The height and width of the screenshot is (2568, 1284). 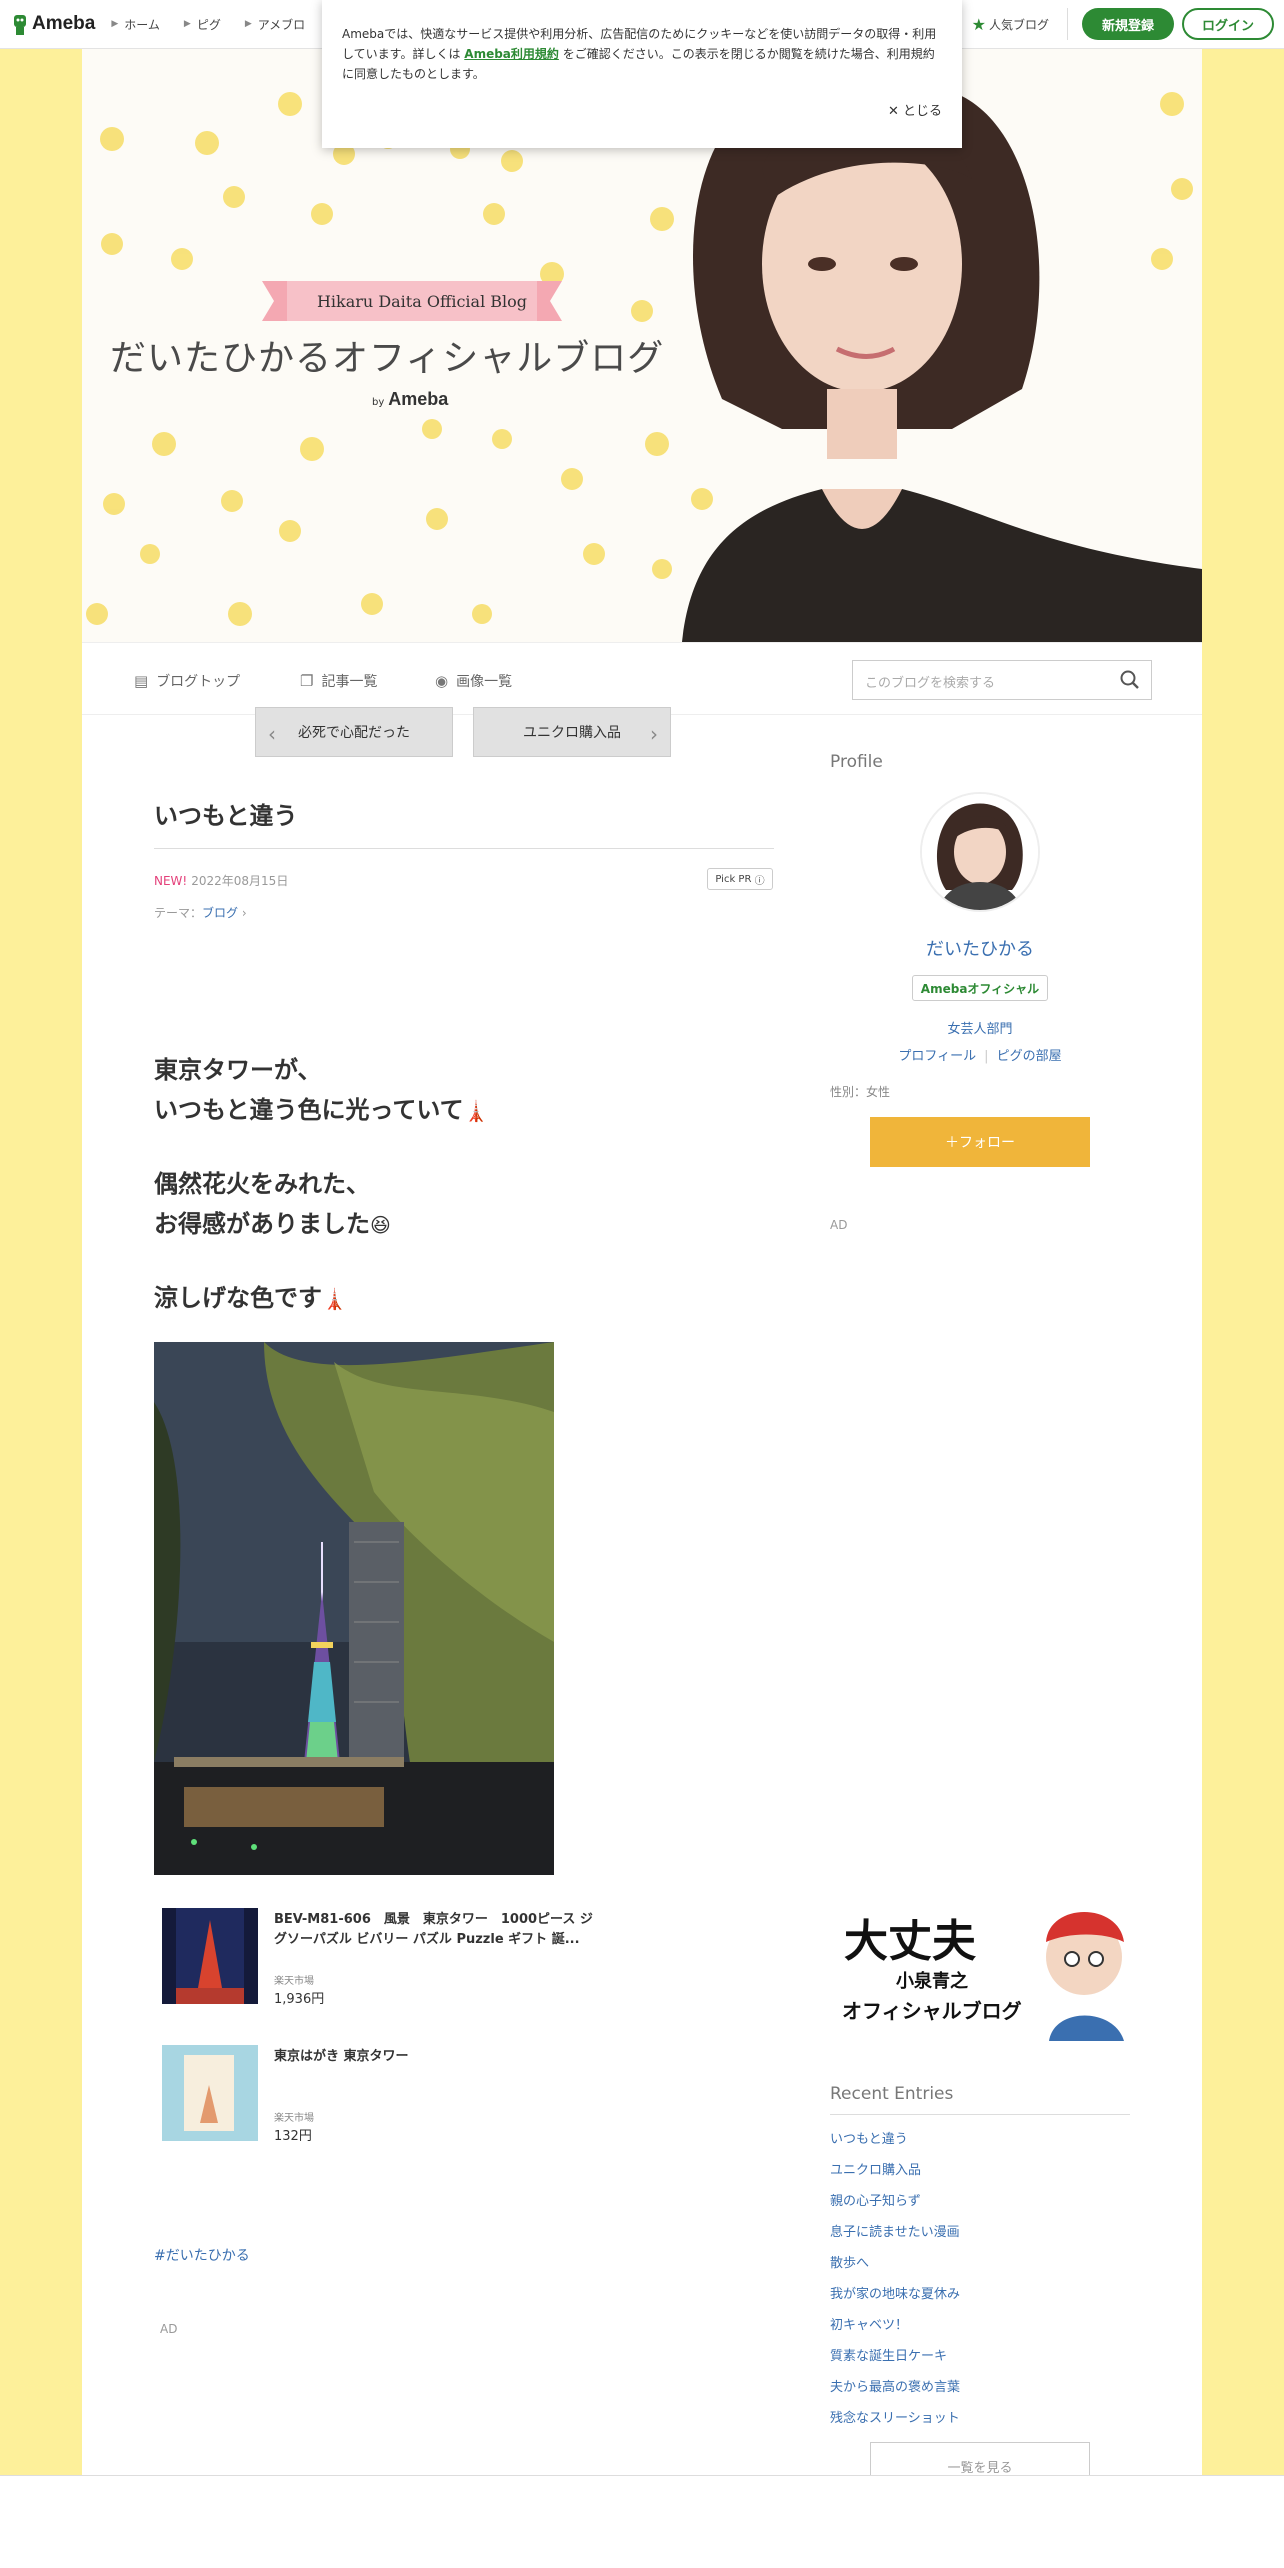 What do you see at coordinates (1029, 1056) in the screenshot?
I see `pig-room-link: ピグの部屋` at bounding box center [1029, 1056].